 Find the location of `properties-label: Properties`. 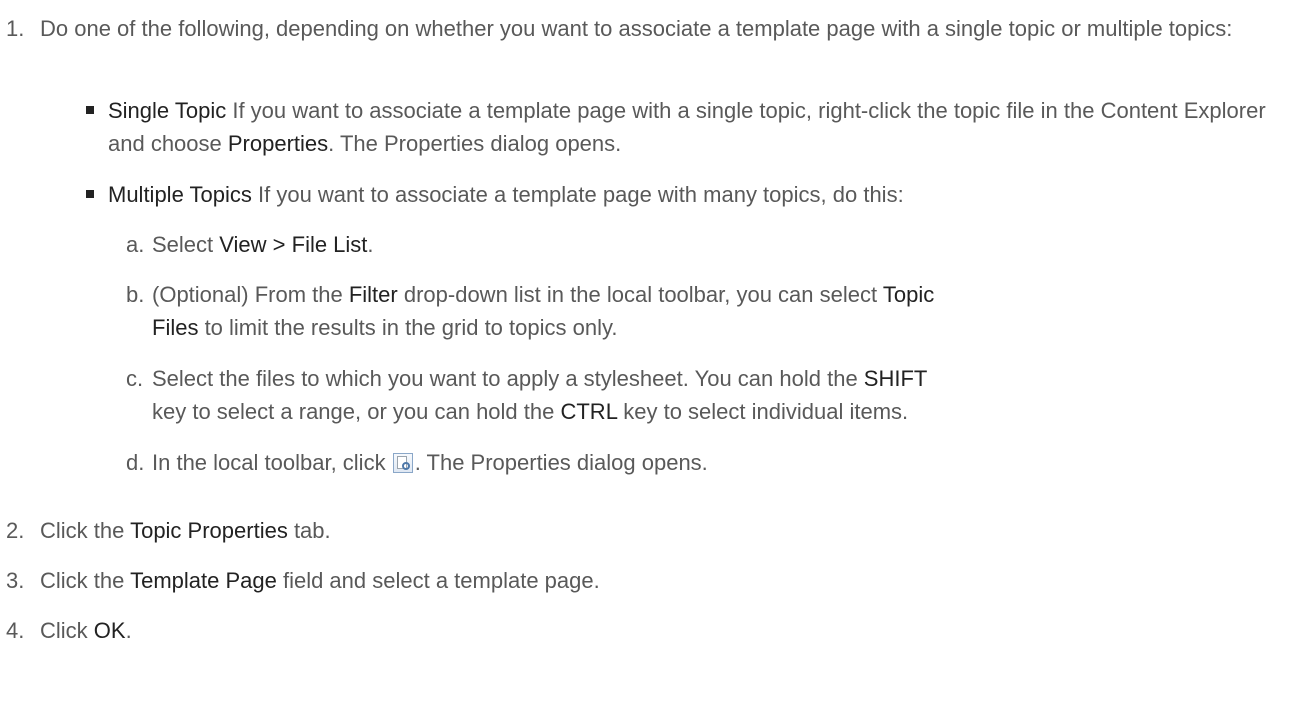

properties-label: Properties is located at coordinates (278, 143).